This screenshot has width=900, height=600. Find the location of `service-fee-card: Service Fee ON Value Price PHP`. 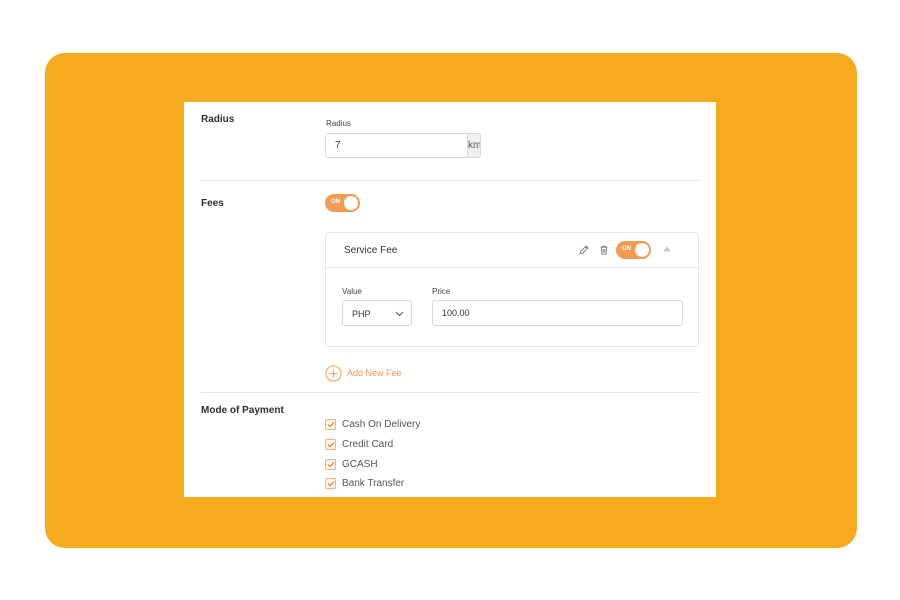

service-fee-card: Service Fee ON Value Price PHP is located at coordinates (512, 289).